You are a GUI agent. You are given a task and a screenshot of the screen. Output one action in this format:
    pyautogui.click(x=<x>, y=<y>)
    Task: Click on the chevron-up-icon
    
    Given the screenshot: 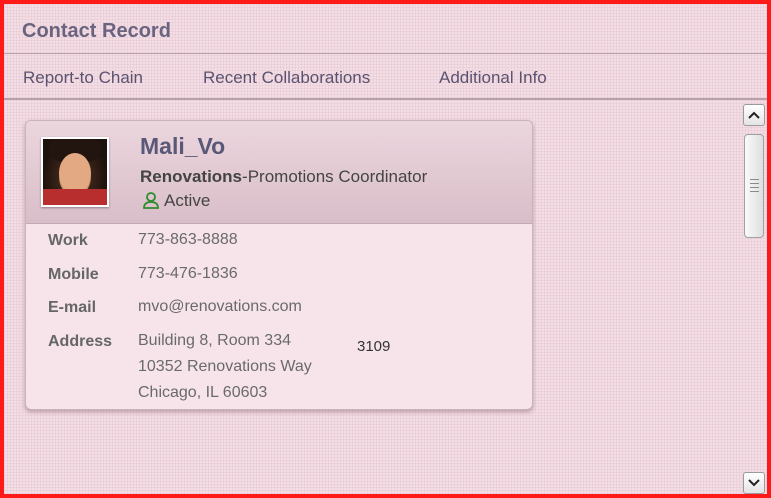 What is the action you would take?
    pyautogui.click(x=754, y=115)
    